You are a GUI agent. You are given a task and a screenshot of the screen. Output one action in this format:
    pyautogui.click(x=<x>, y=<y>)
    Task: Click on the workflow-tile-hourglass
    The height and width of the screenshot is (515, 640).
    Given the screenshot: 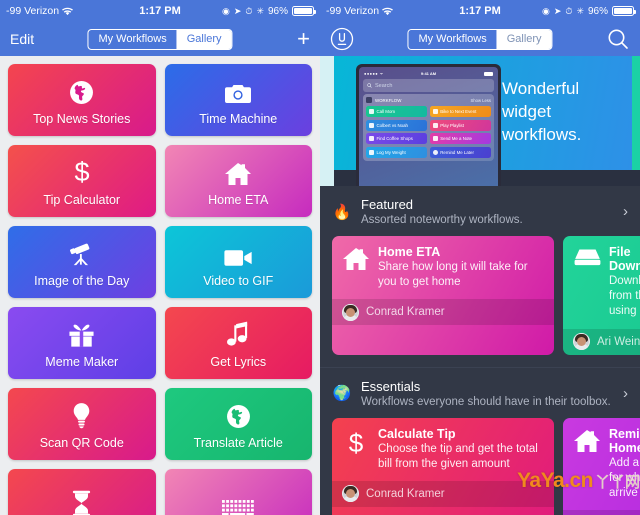 What is the action you would take?
    pyautogui.click(x=82, y=492)
    